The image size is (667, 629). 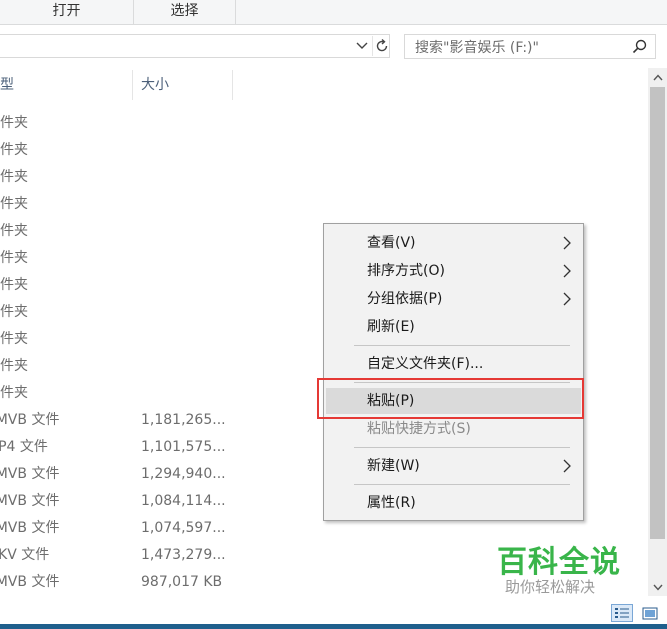 What do you see at coordinates (477, 48) in the screenshot?
I see `search-placeholder: 搜索"影音娱乐 (F:)"` at bounding box center [477, 48].